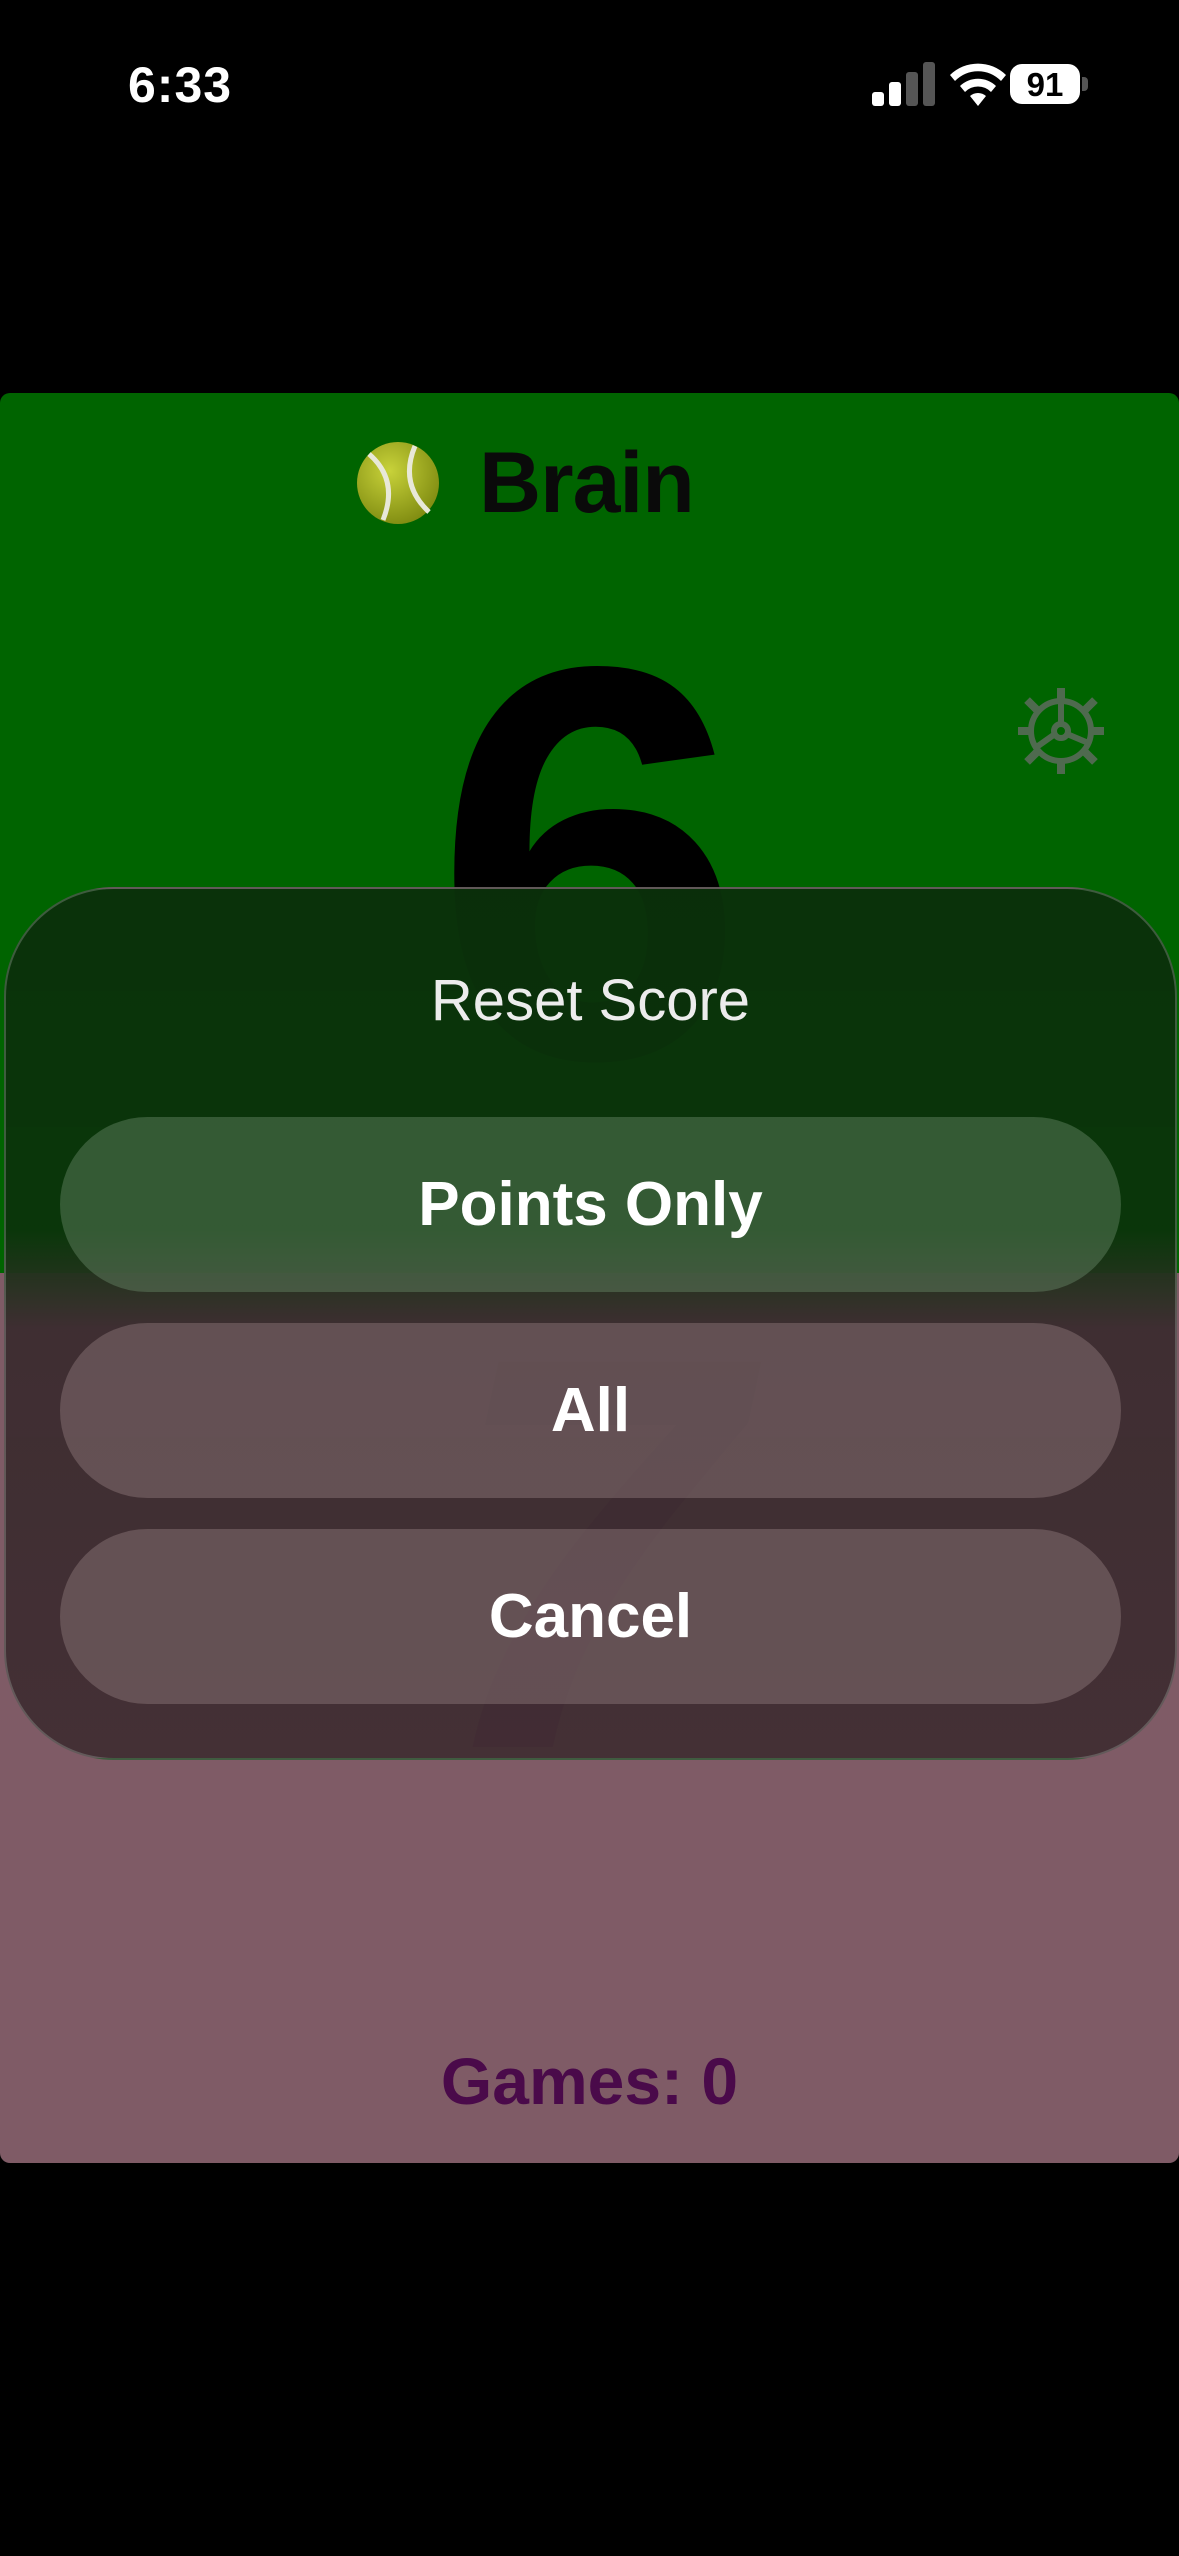  I want to click on team-header: Brain, so click(525, 483).